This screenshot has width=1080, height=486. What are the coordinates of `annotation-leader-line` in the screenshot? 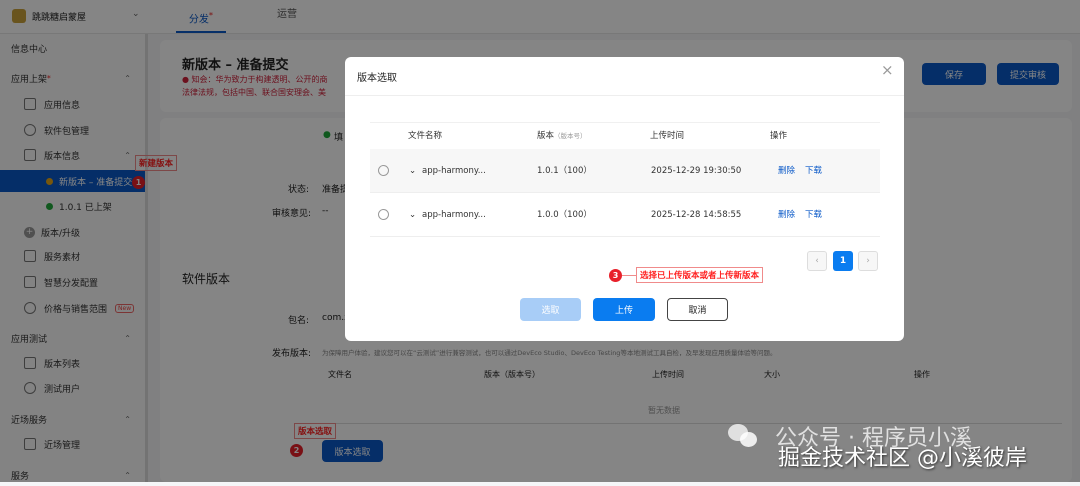 It's located at (629, 275).